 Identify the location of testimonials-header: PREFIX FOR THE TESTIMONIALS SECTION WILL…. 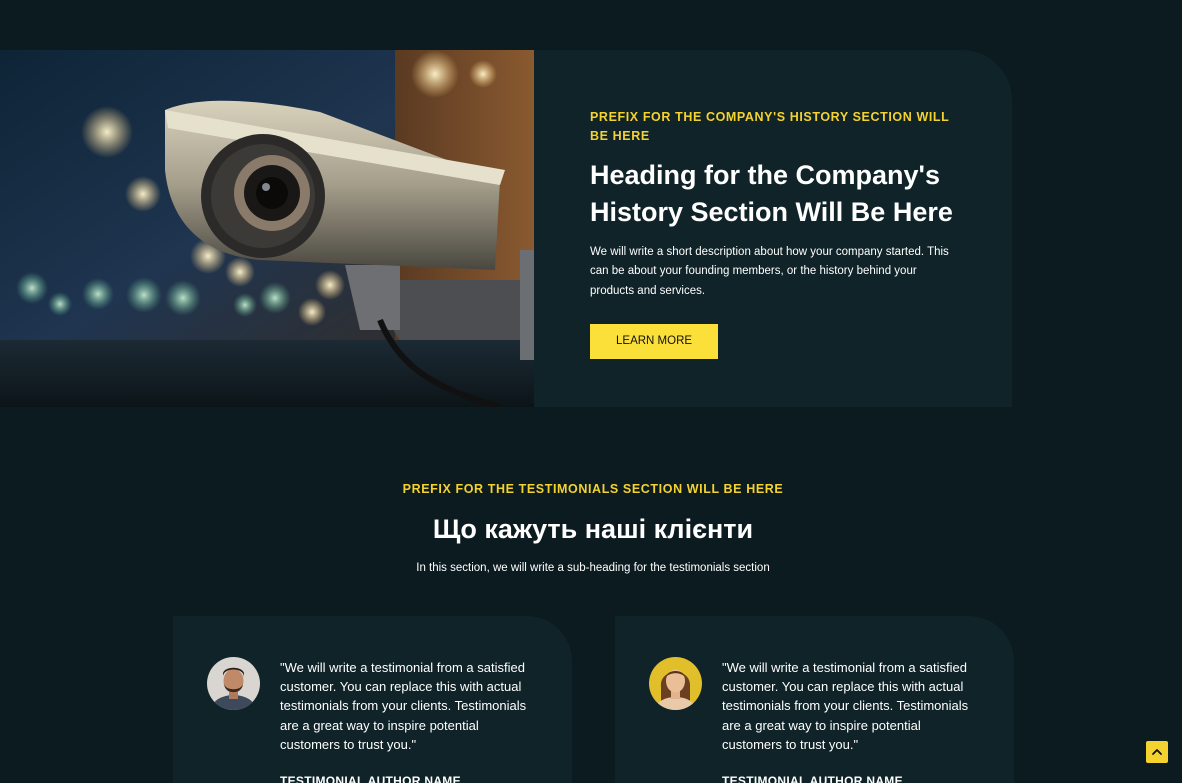
(591, 528).